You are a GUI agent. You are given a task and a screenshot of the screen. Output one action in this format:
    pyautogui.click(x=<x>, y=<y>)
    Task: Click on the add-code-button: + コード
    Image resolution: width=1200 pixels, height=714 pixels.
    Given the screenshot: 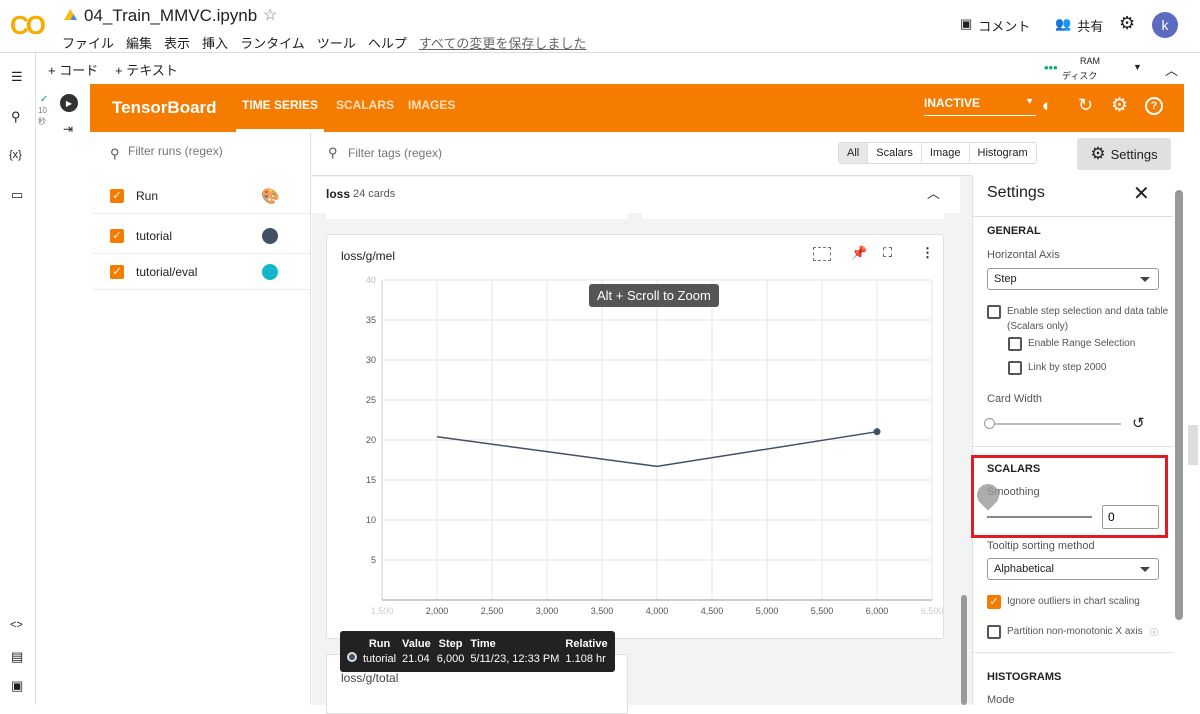 What is the action you would take?
    pyautogui.click(x=73, y=69)
    